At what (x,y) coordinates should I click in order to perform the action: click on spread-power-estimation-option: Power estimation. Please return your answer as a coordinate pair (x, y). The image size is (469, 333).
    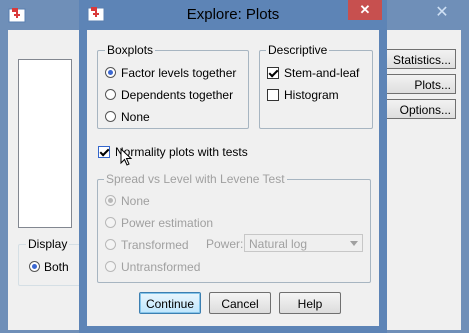
    Looking at the image, I should click on (159, 222).